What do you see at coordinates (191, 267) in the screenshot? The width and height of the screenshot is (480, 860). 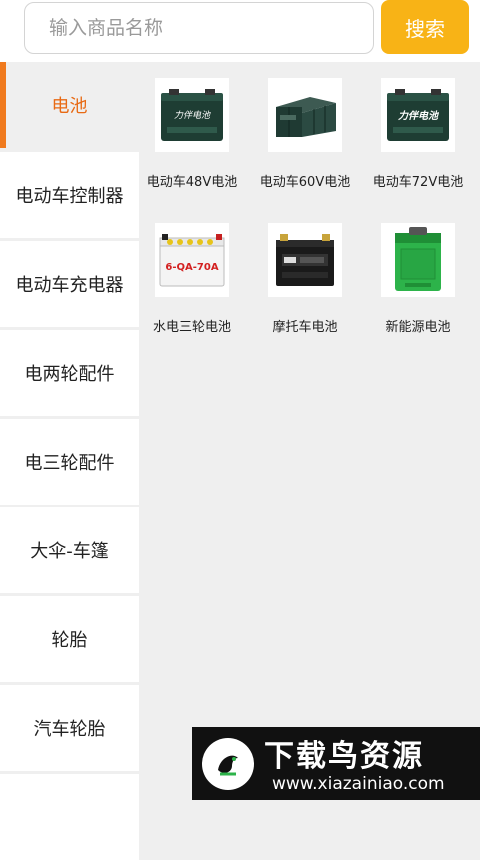 I see `battery-label: 6-QA-70A` at bounding box center [191, 267].